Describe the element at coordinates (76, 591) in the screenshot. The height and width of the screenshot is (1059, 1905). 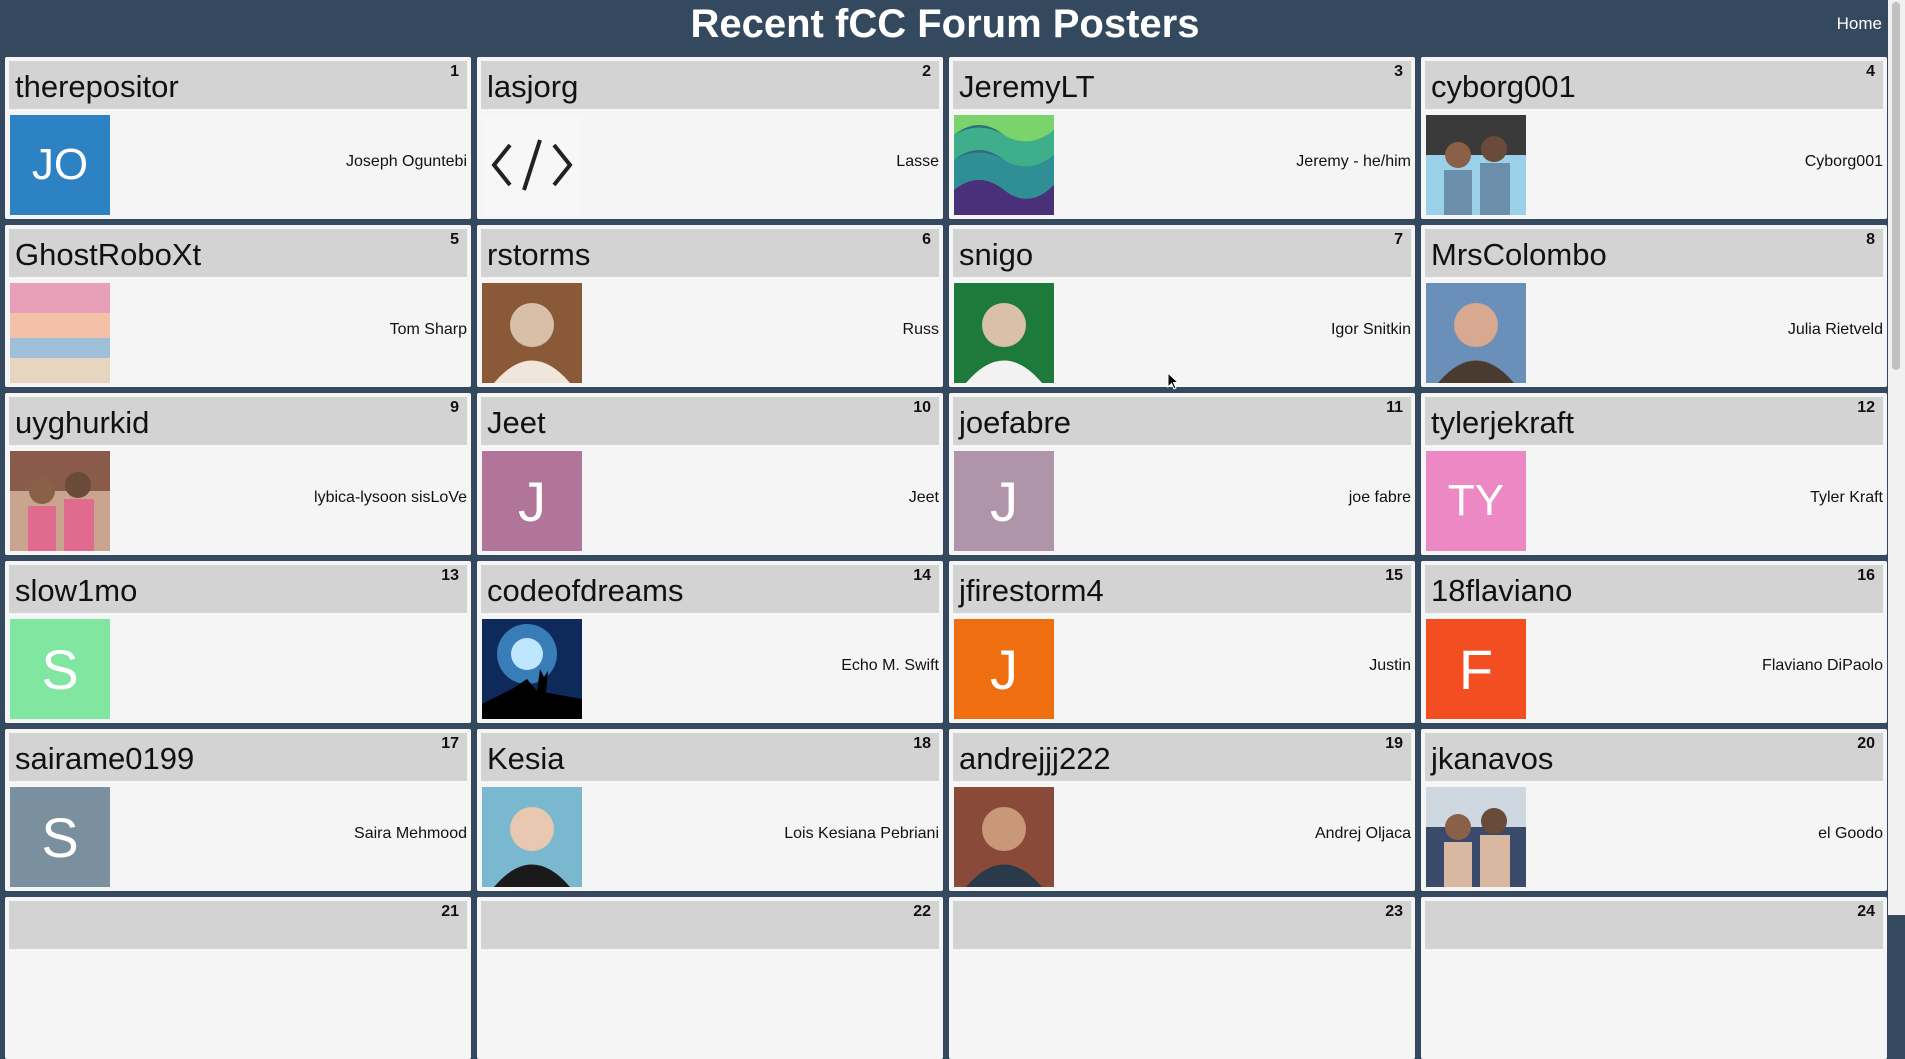
I see `username: slow1mo` at that location.